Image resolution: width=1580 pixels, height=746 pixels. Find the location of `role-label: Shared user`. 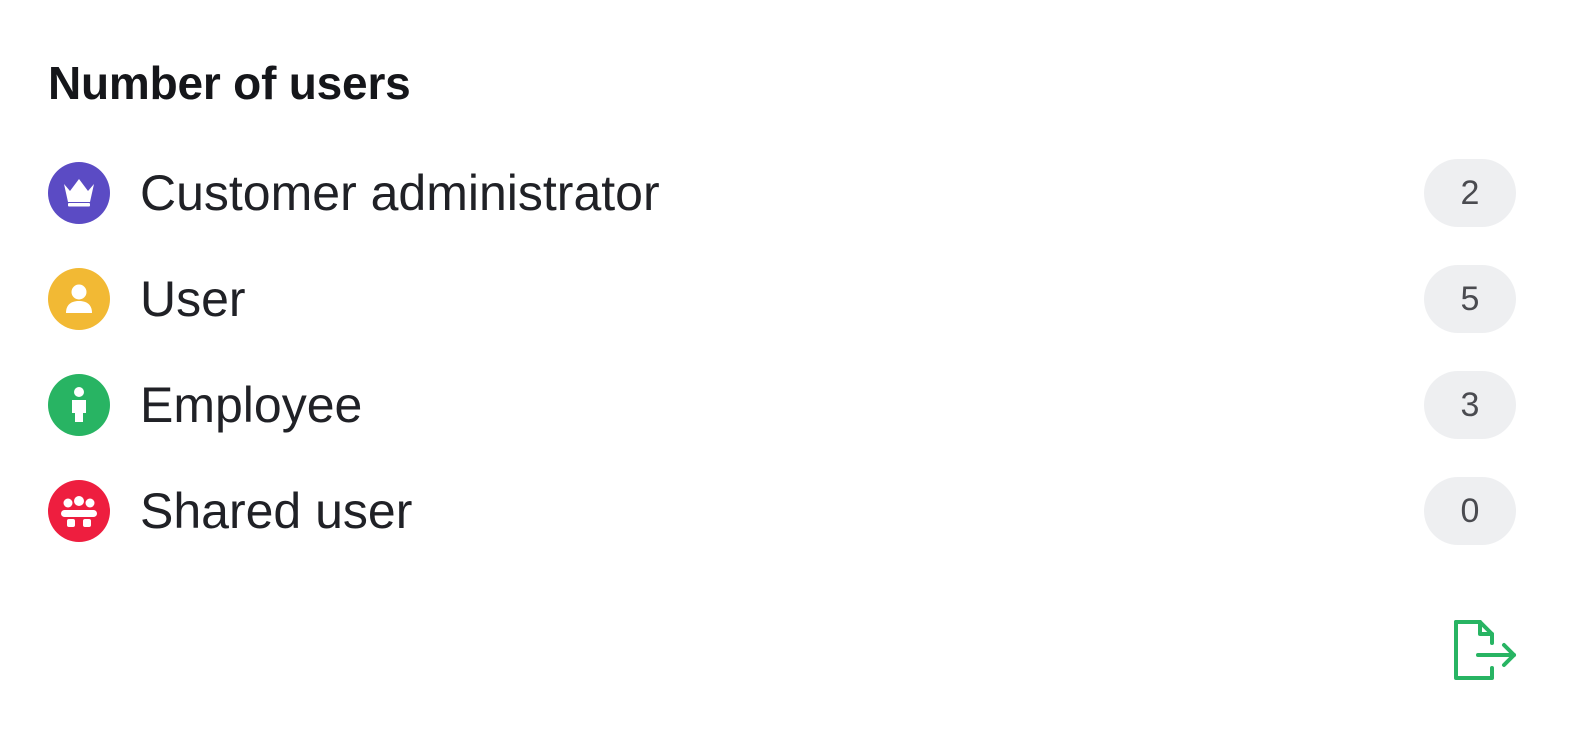

role-label: Shared user is located at coordinates (276, 511).